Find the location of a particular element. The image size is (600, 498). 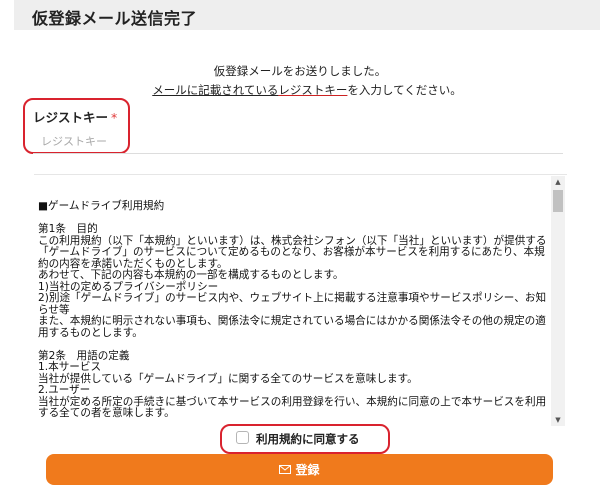

register-button: 登録 is located at coordinates (299, 469).